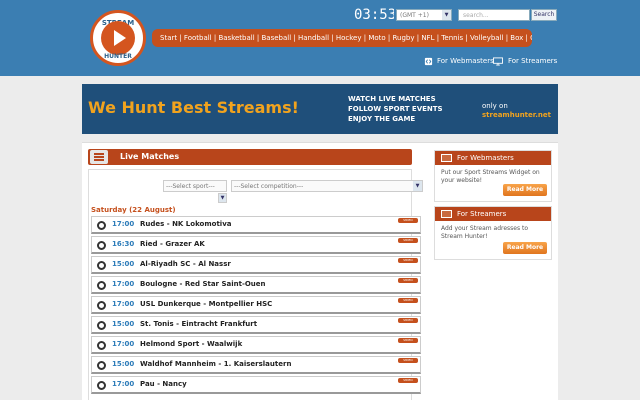 This screenshot has height=400, width=640. What do you see at coordinates (163, 384) in the screenshot?
I see `match-title: Pau - Nancy` at bounding box center [163, 384].